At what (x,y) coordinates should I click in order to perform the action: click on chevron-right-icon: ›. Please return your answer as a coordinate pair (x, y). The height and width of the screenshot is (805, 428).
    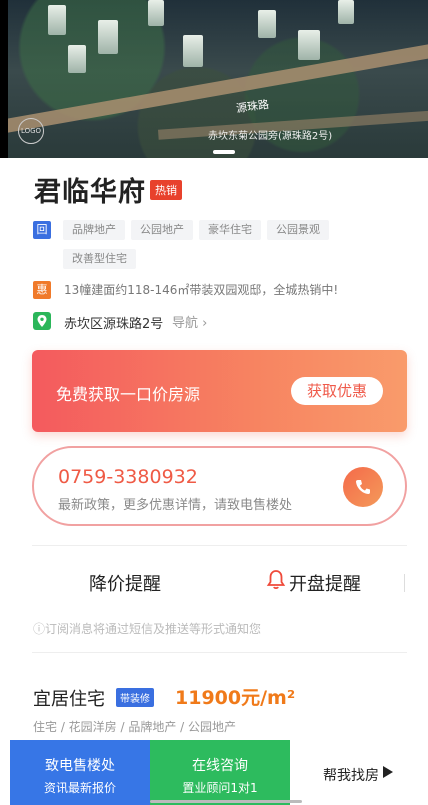
    Looking at the image, I should click on (203, 323).